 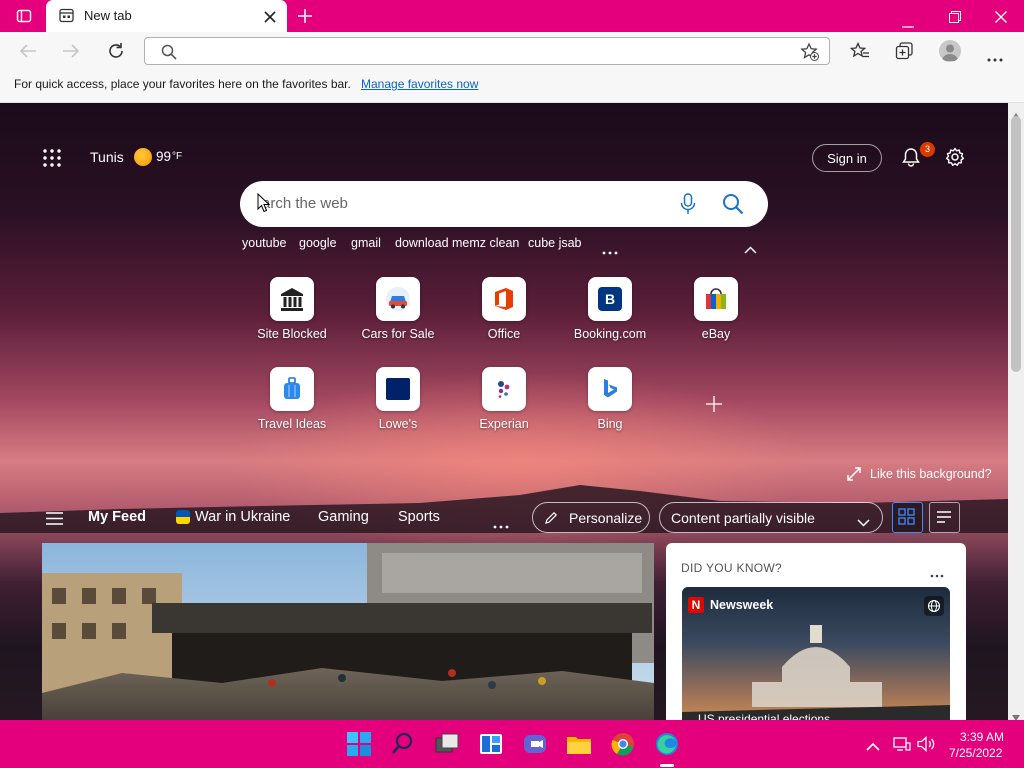 I want to click on quick-link-travel-ideas, so click(x=292, y=389).